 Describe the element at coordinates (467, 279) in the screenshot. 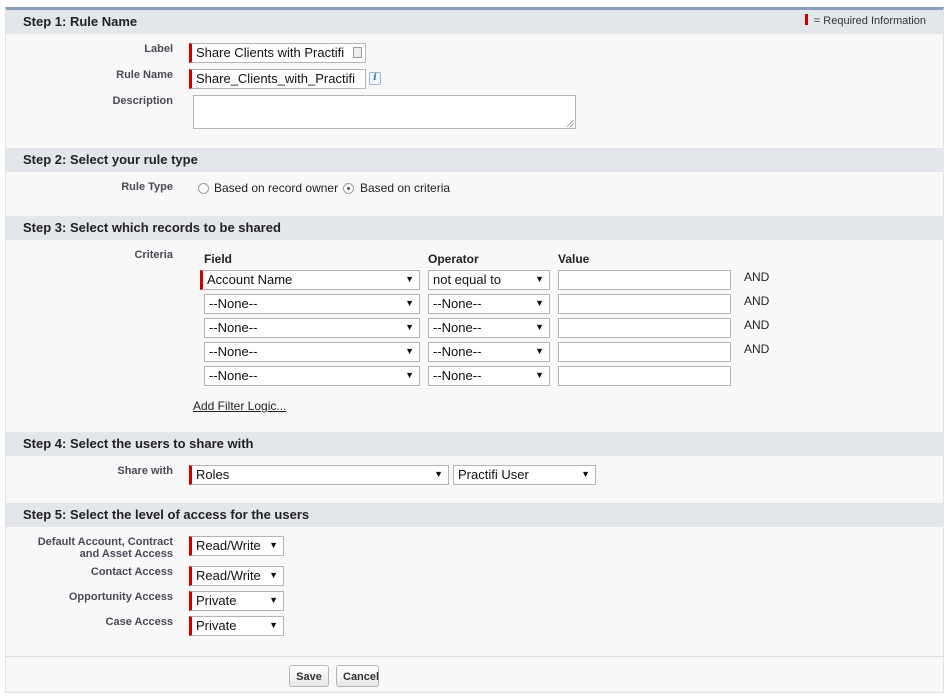

I see `criteria-operator-value: not equal to` at that location.